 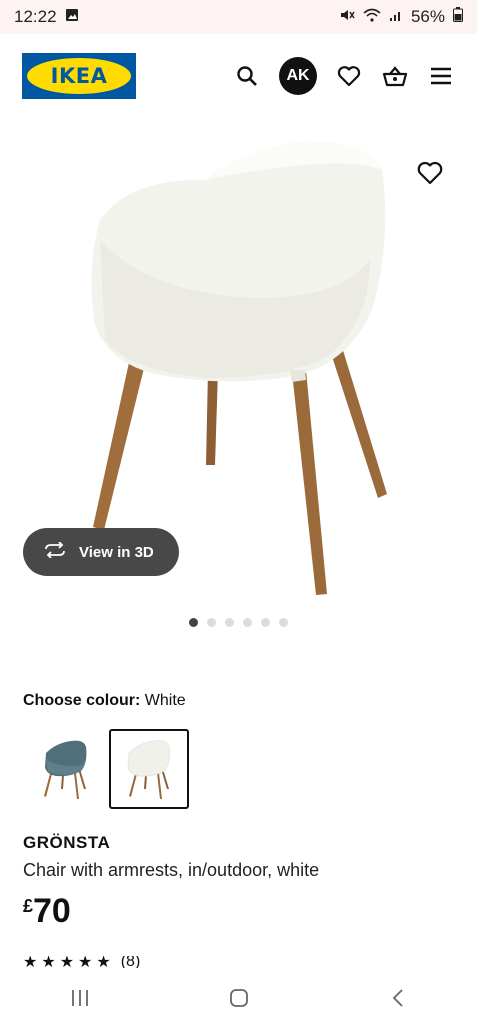 I want to click on view-in-3d-label: View in 3D, so click(x=116, y=552).